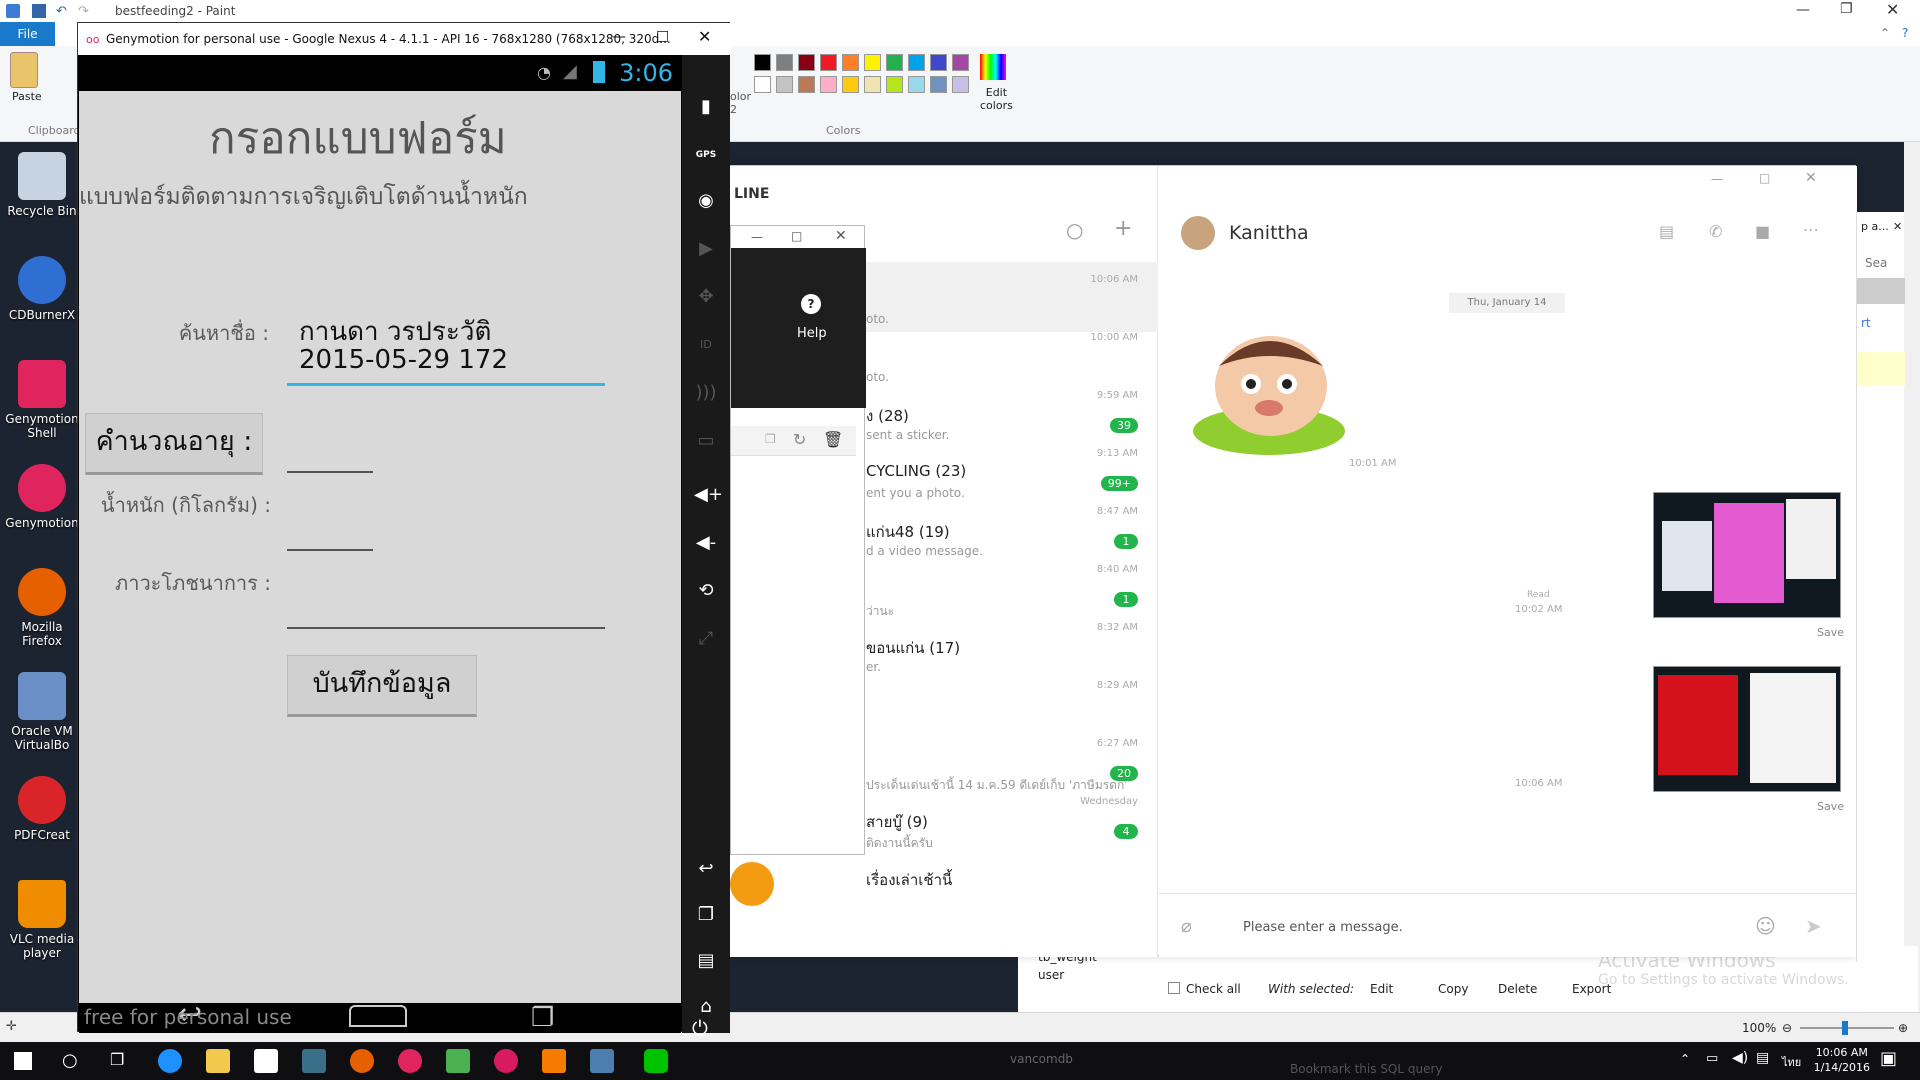  What do you see at coordinates (1787, 1028) in the screenshot?
I see `zoom-out-icon: ⊖` at bounding box center [1787, 1028].